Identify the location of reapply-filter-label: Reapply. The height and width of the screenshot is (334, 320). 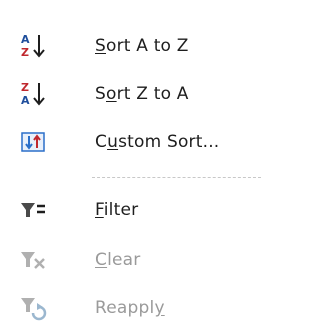
(130, 308).